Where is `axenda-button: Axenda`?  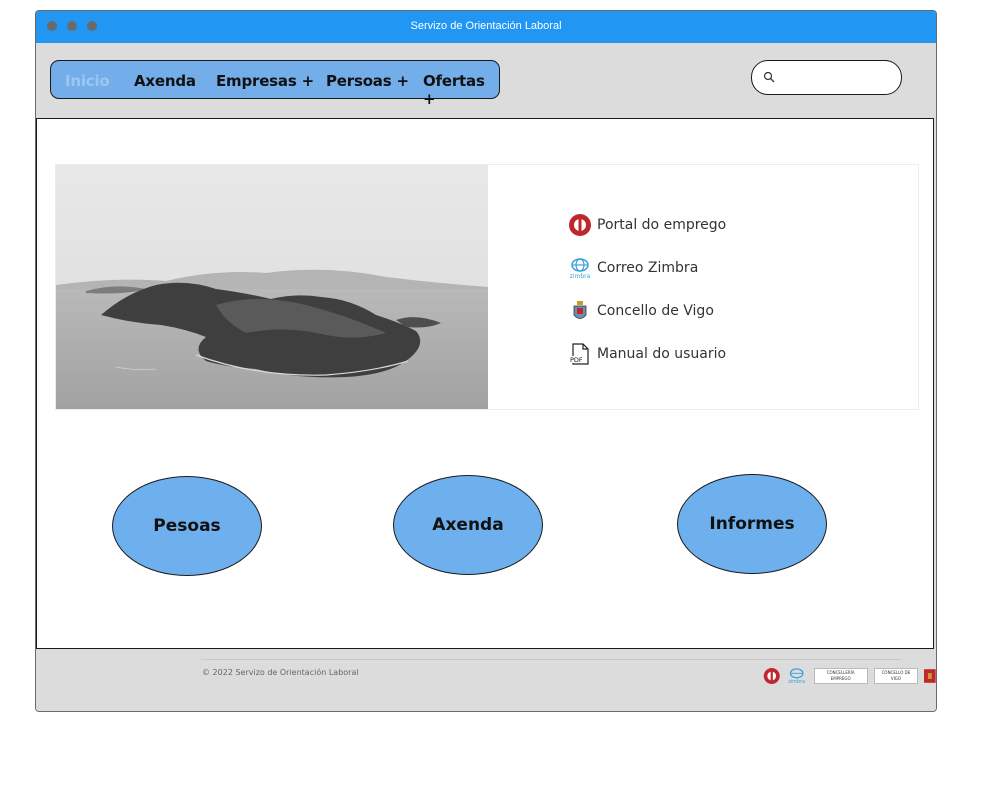
axenda-button: Axenda is located at coordinates (468, 525).